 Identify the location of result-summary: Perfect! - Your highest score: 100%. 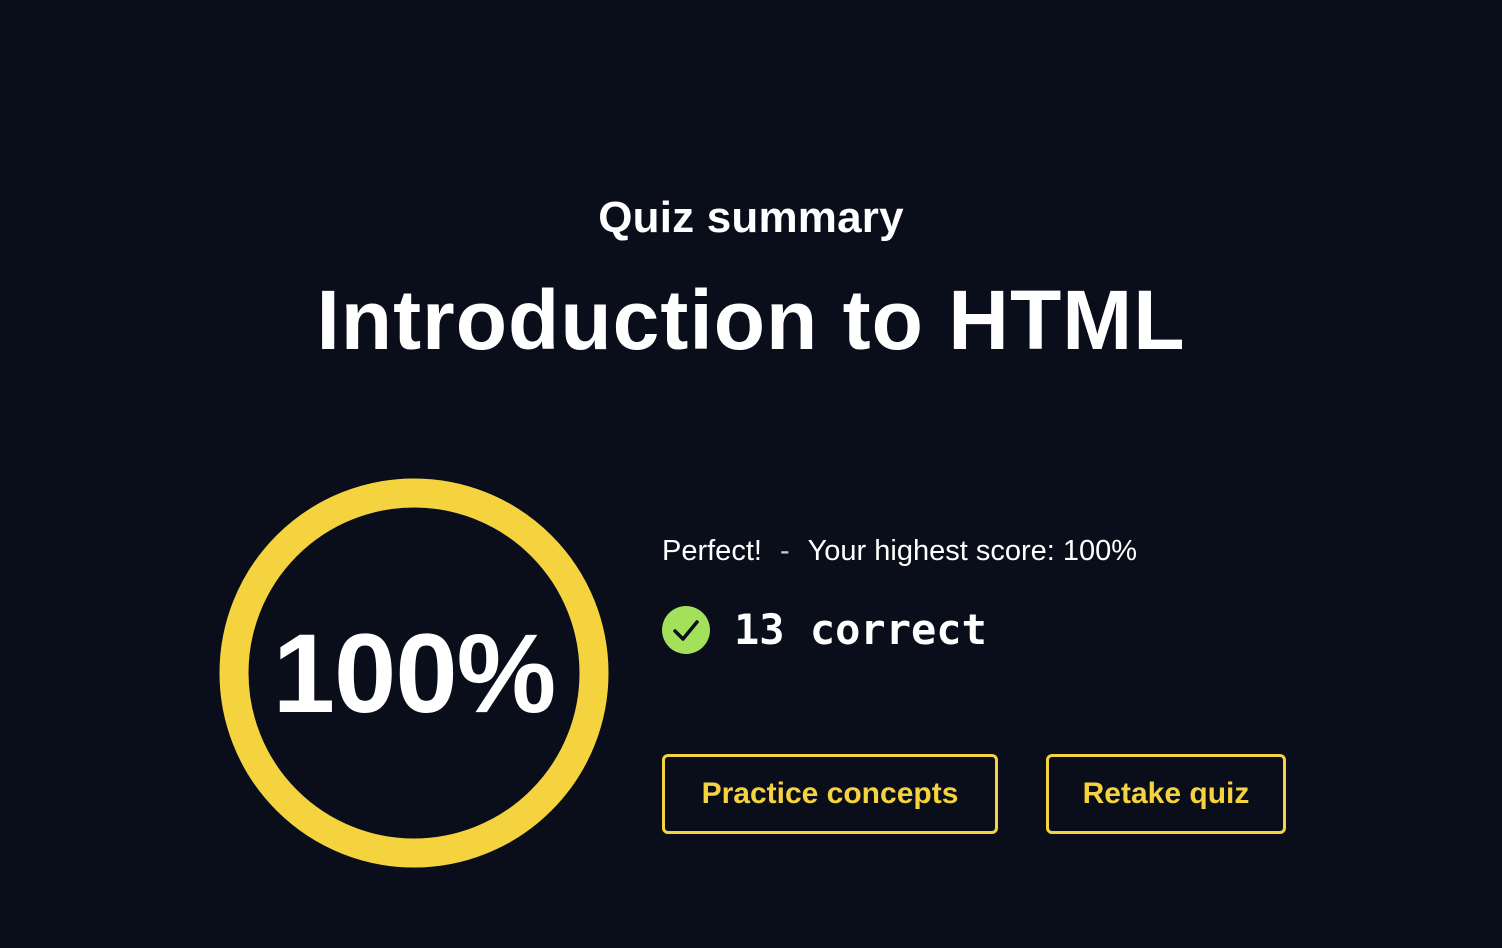
(899, 551).